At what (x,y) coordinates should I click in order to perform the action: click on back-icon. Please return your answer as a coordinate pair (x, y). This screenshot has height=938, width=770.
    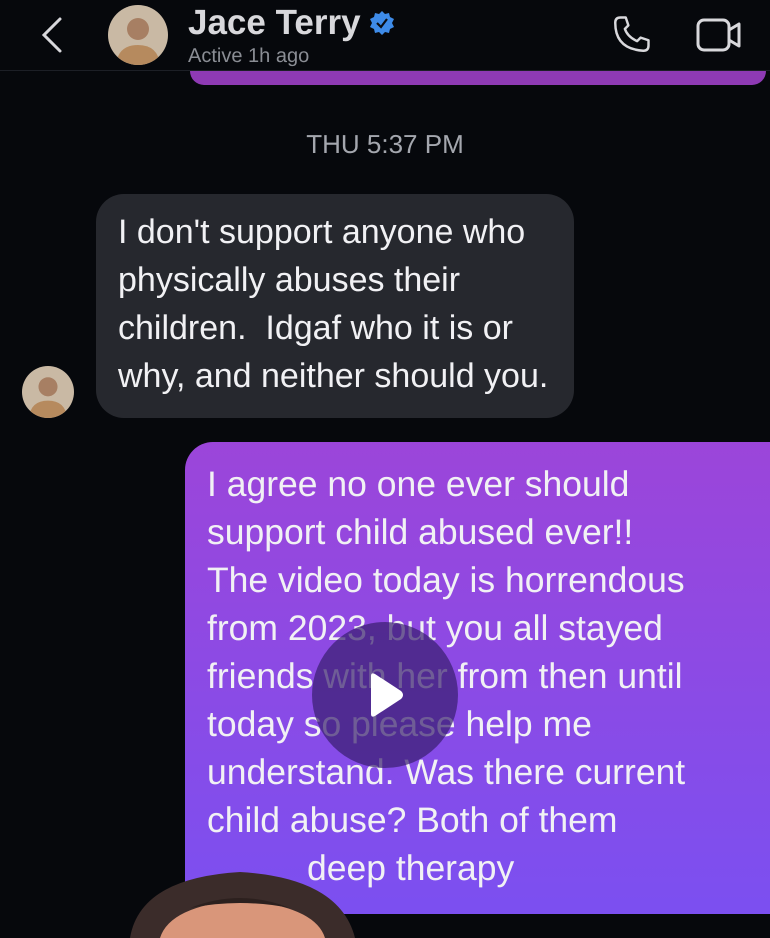
    Looking at the image, I should click on (52, 35).